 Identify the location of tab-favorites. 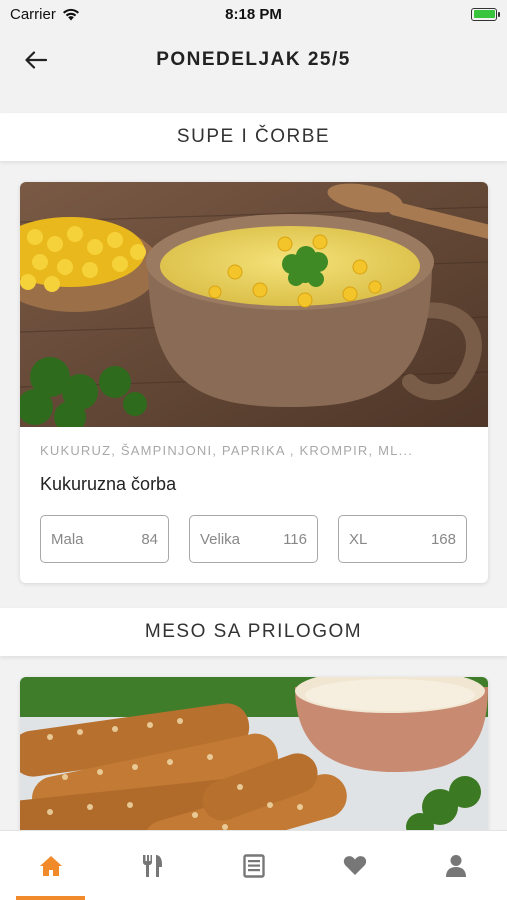
(354, 865).